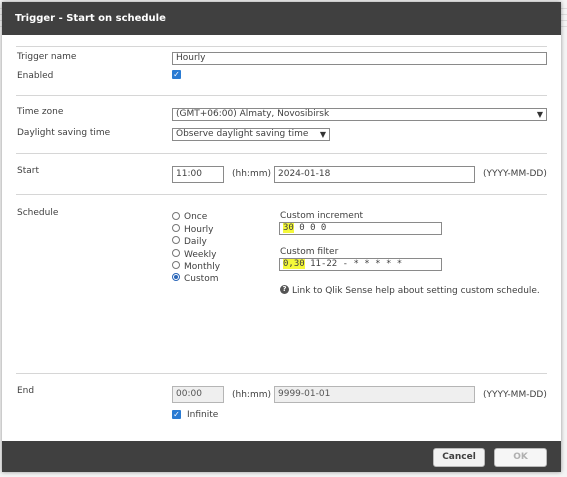 This screenshot has width=567, height=477. I want to click on schedule-option-label: Hourly, so click(199, 230).